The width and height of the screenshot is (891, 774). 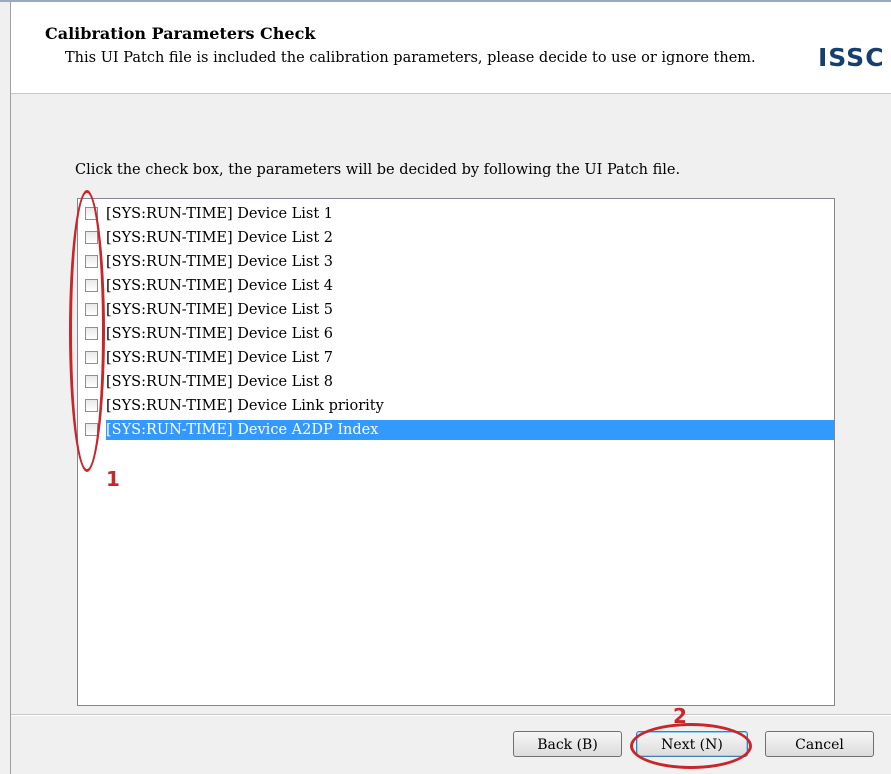 I want to click on cancel-button: Cancel, so click(x=819, y=744).